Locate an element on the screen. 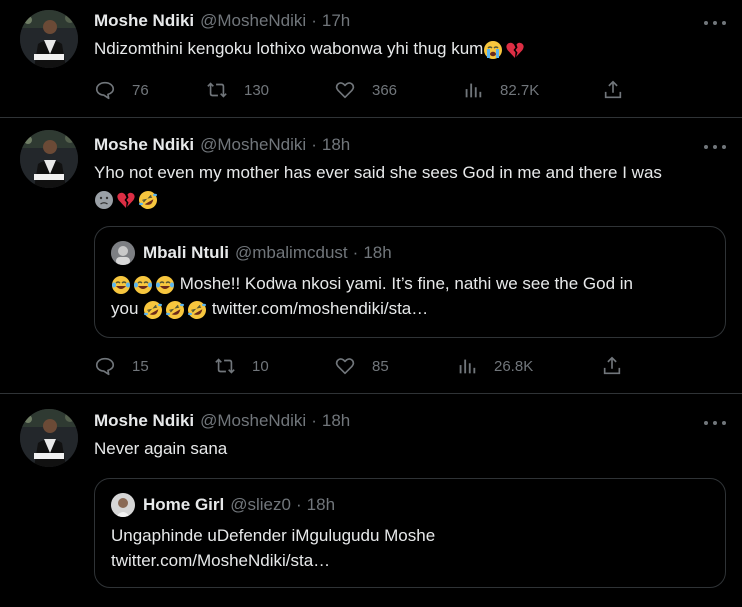  quote-author-handle: @sliez0 is located at coordinates (260, 504).